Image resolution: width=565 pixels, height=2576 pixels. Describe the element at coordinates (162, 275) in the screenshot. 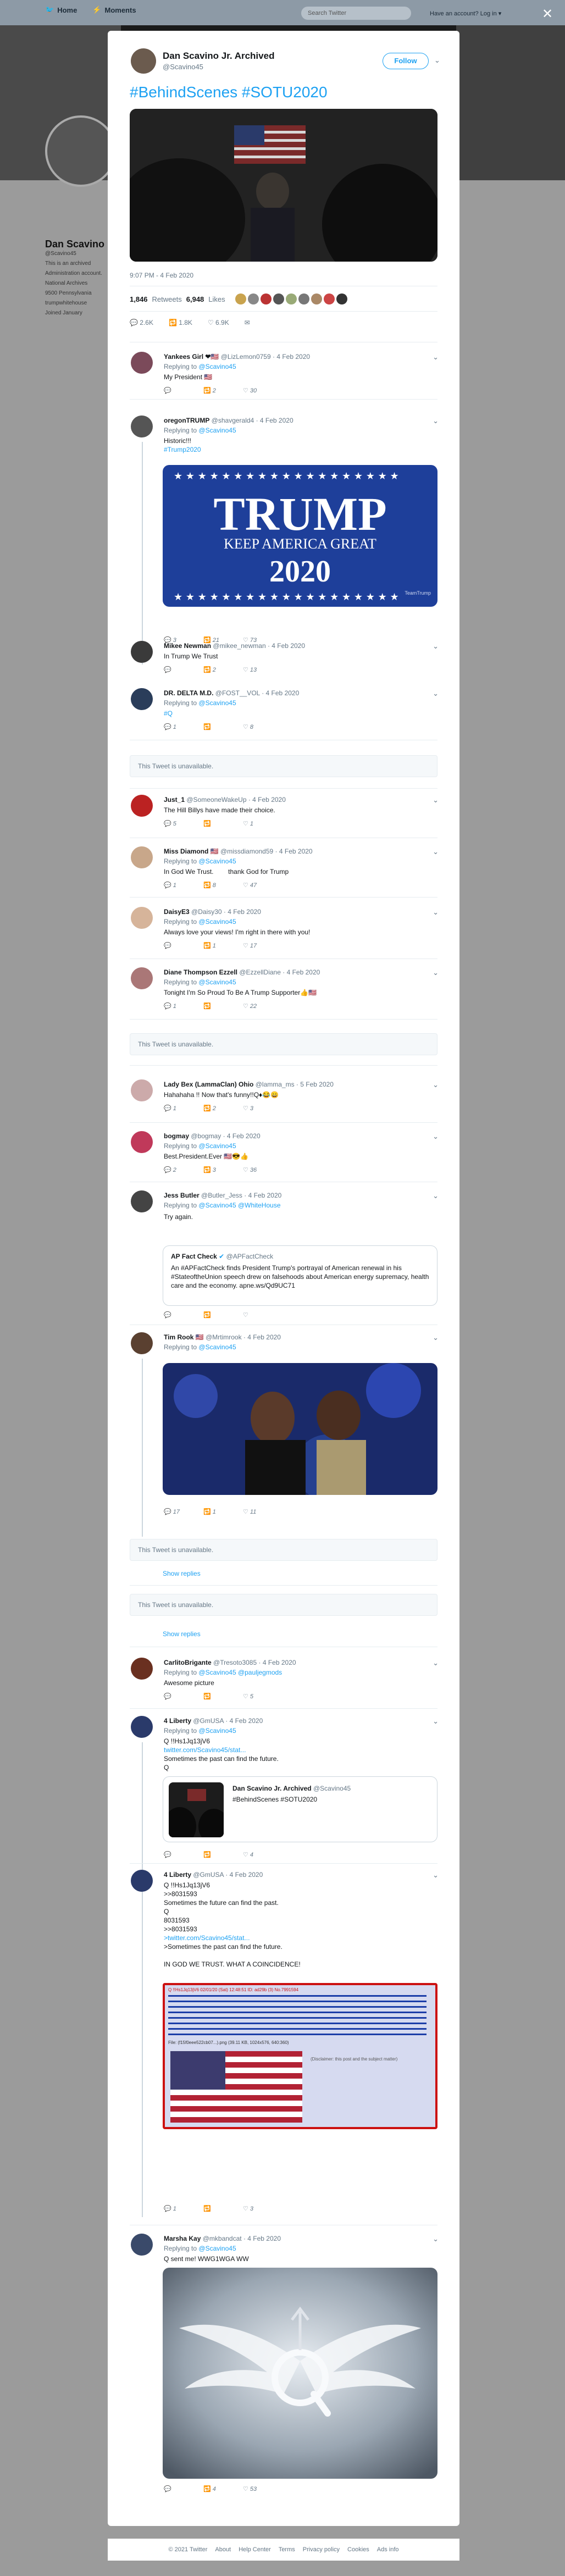

I see `tweet-timestamp: 9:07 PM - 4 Feb 2020` at that location.